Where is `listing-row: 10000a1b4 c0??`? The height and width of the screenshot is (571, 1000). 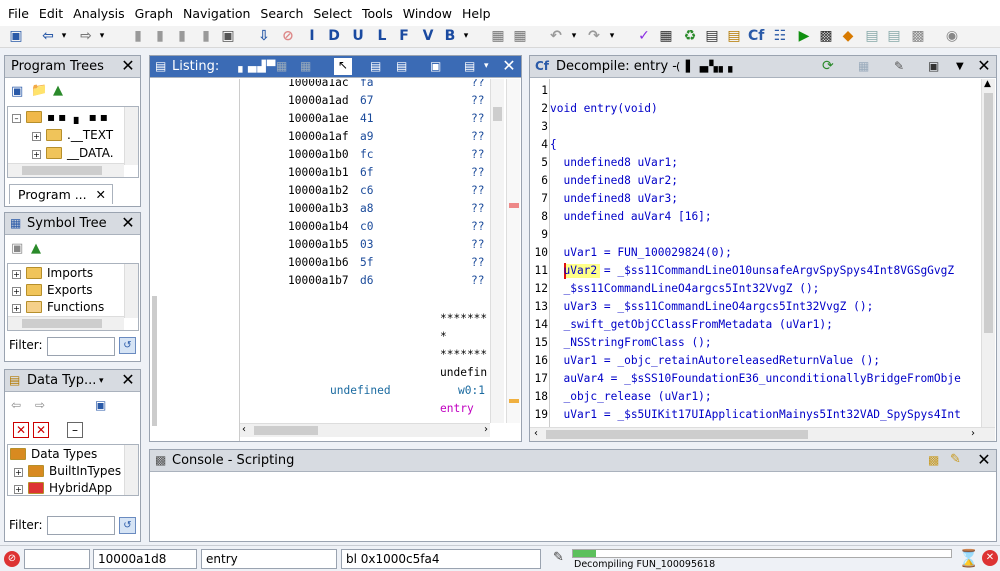
listing-row: 10000a1b4 c0?? is located at coordinates (365, 227).